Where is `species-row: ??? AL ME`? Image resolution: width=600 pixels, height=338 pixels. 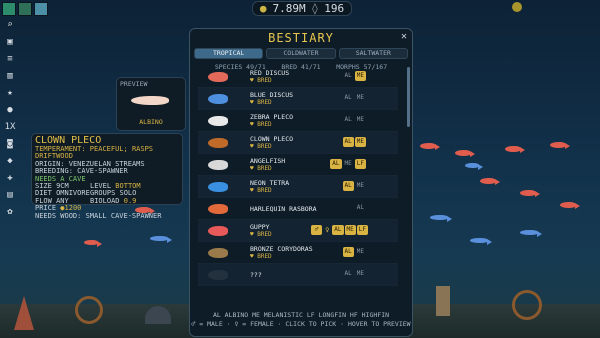 species-row: ??? AL ME is located at coordinates (298, 275).